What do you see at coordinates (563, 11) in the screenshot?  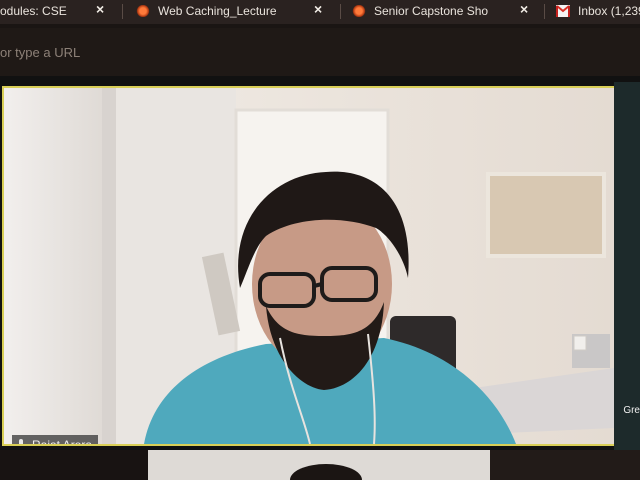 I see `gmail-icon` at bounding box center [563, 11].